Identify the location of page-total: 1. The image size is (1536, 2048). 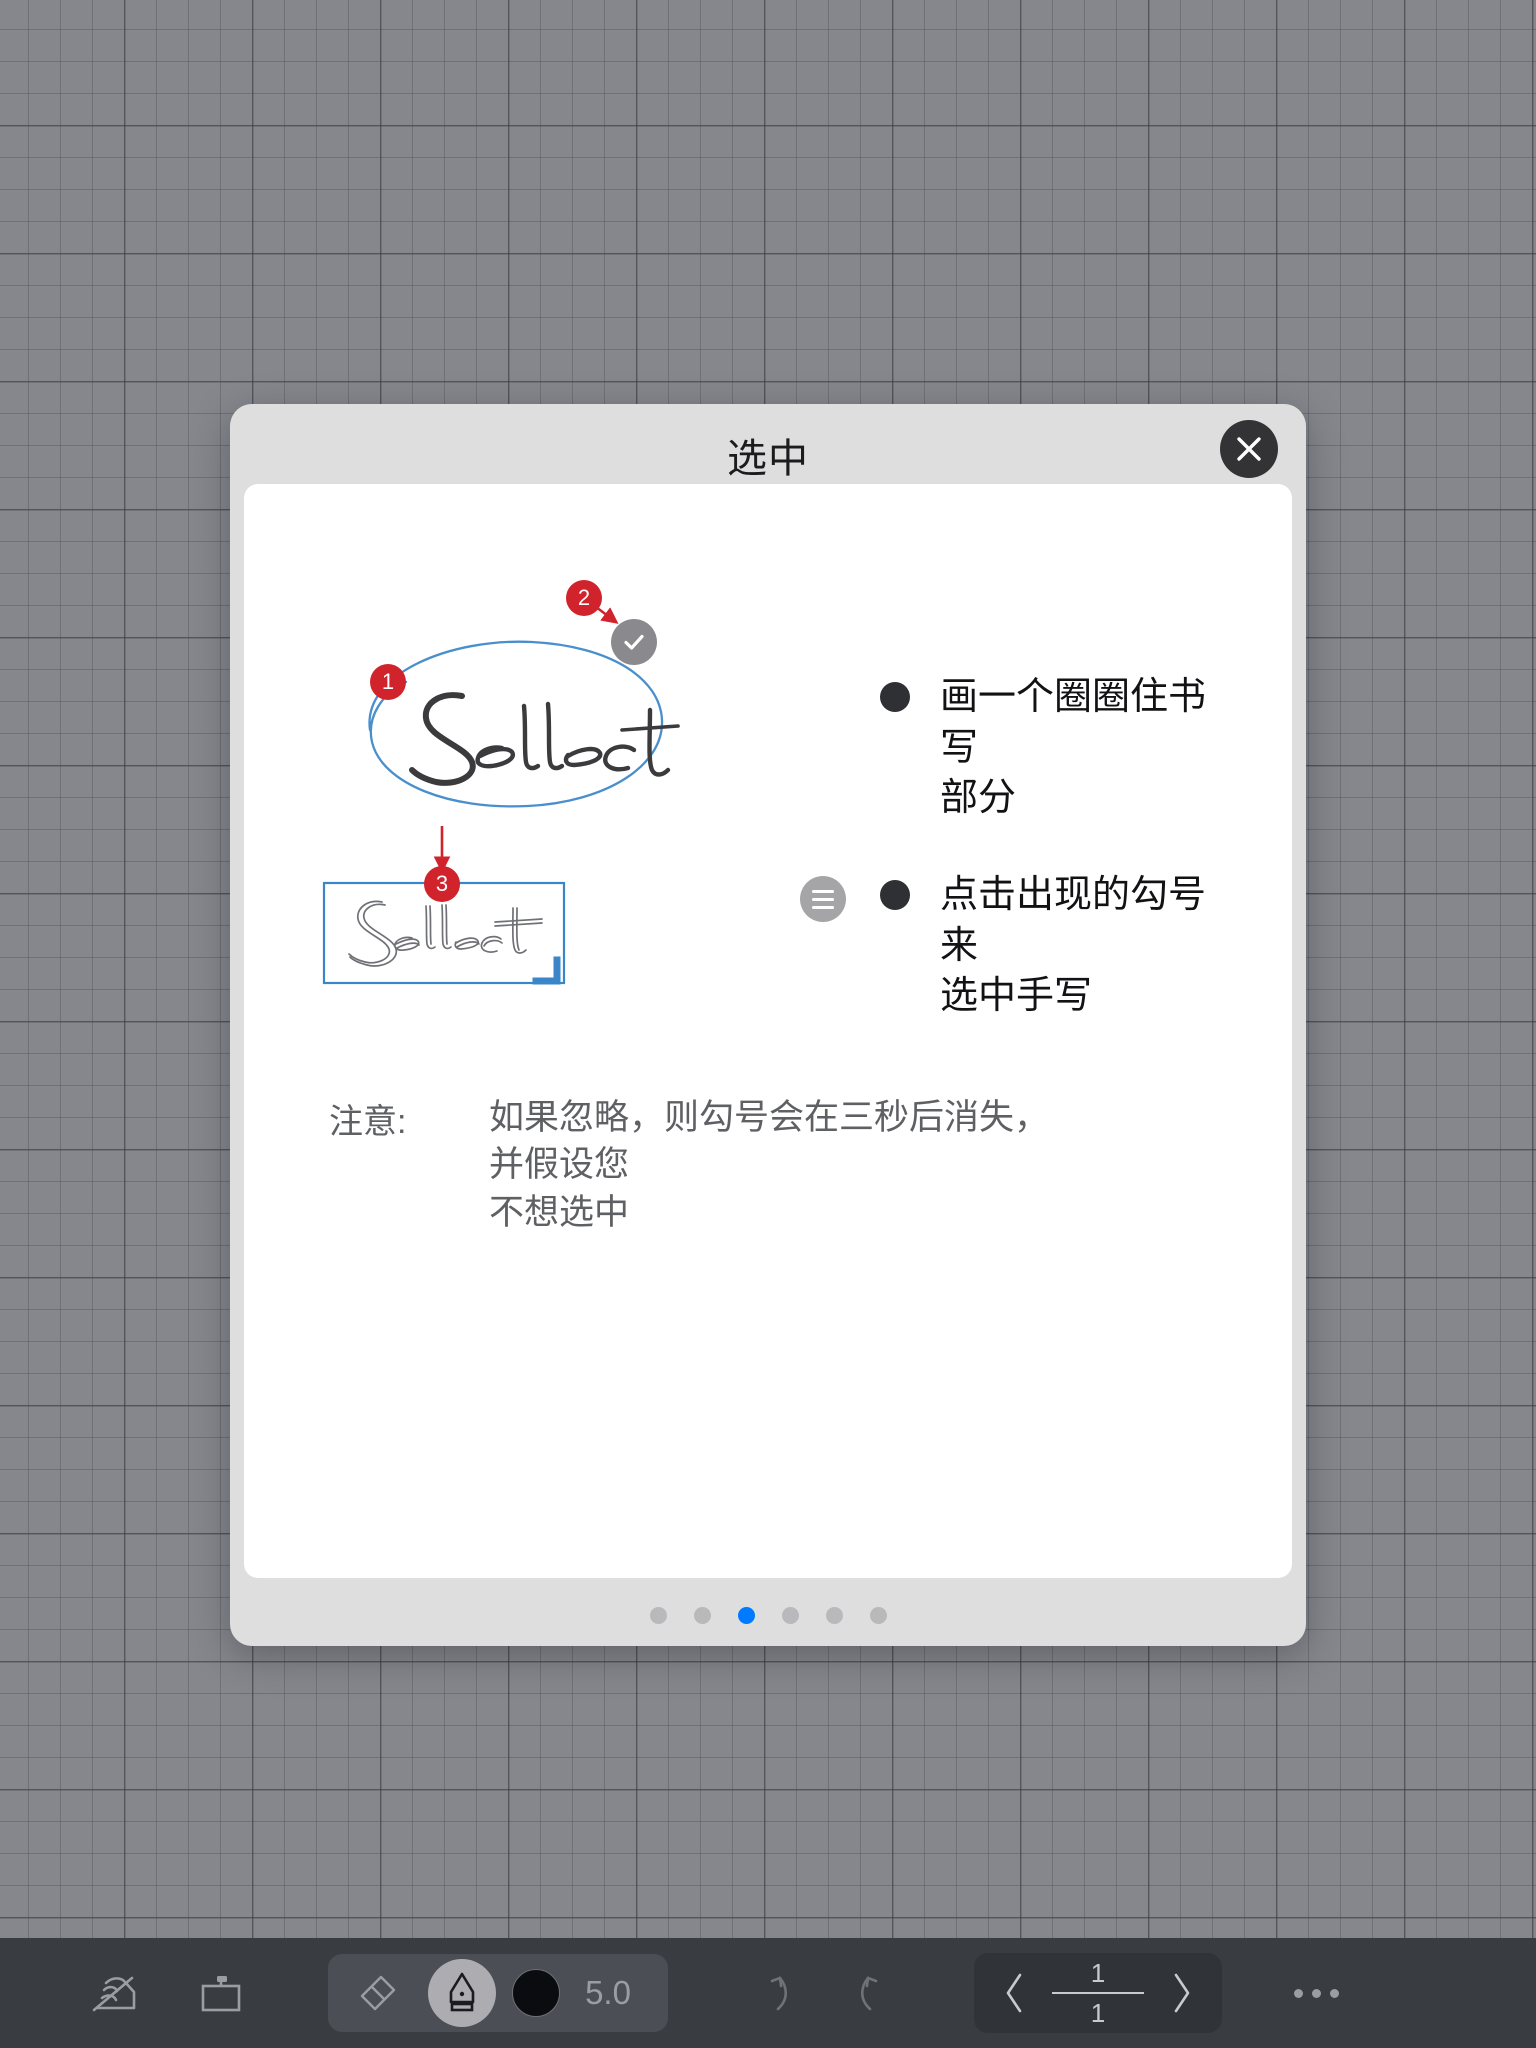
(1098, 2012).